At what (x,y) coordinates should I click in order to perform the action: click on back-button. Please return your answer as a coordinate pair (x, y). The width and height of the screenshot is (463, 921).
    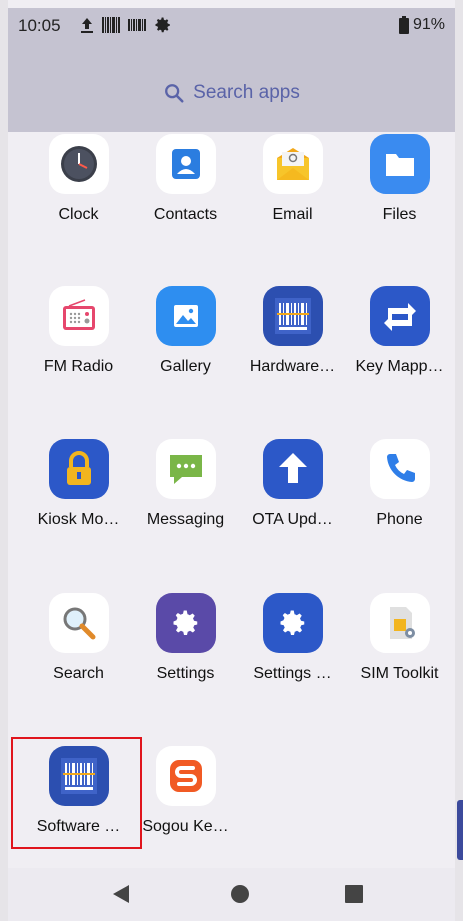
    Looking at the image, I should click on (121, 894).